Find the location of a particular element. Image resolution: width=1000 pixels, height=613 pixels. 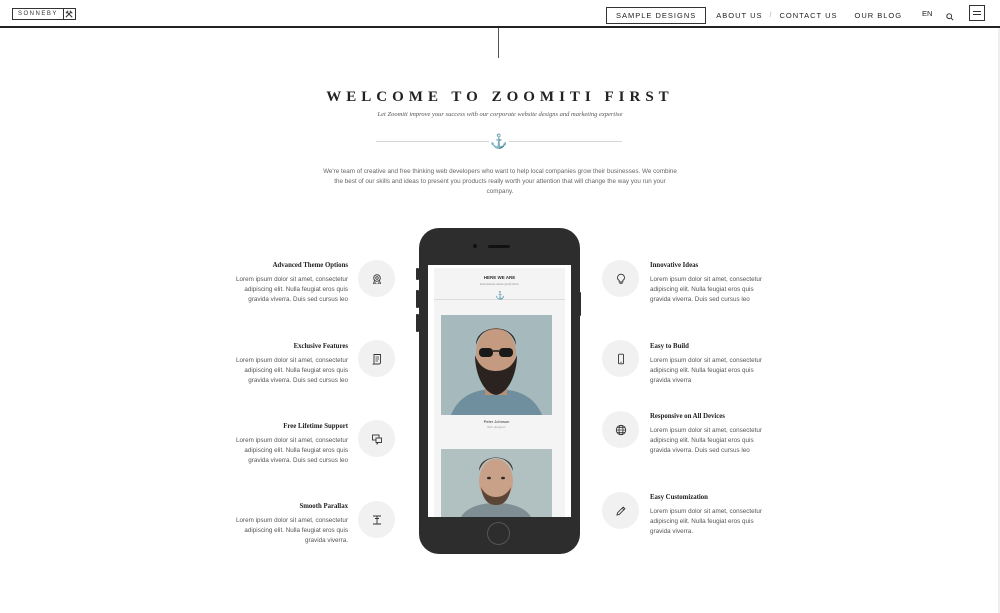

screen-subtitle: Passionate ideas perfection is located at coordinates (499, 284).